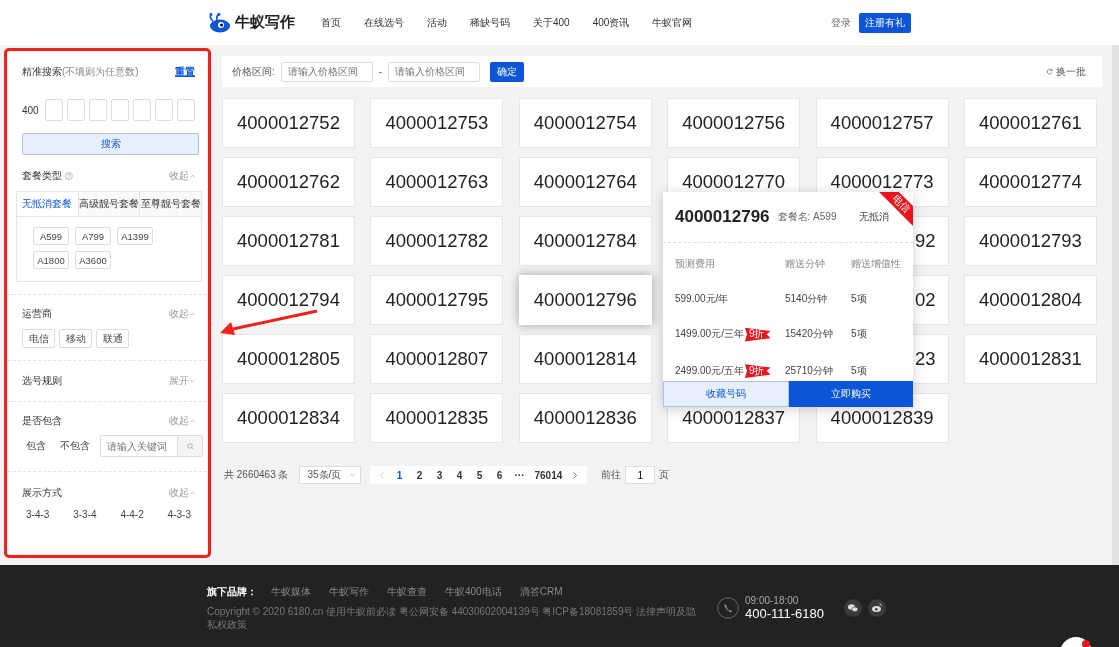  I want to click on chat-bubbles-icon, so click(853, 608).